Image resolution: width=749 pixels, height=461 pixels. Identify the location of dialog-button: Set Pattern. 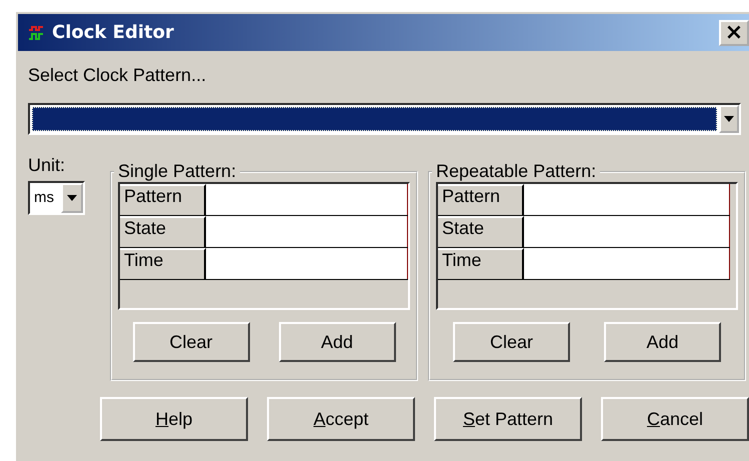
(508, 419).